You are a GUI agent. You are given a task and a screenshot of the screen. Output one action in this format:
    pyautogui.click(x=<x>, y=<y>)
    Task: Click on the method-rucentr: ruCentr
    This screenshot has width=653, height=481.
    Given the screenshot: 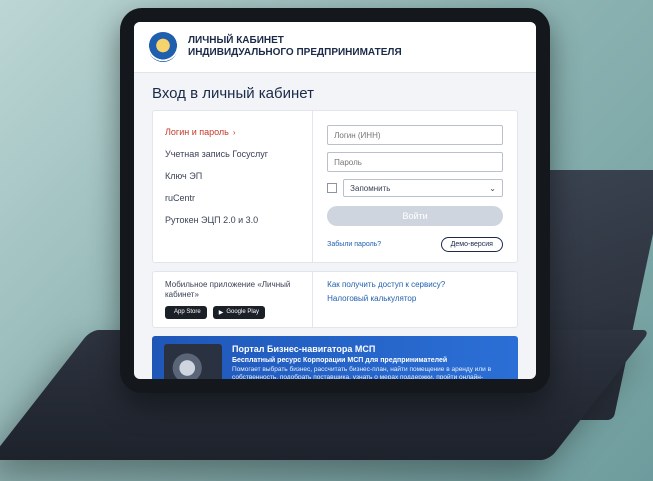 What is the action you would take?
    pyautogui.click(x=232, y=198)
    